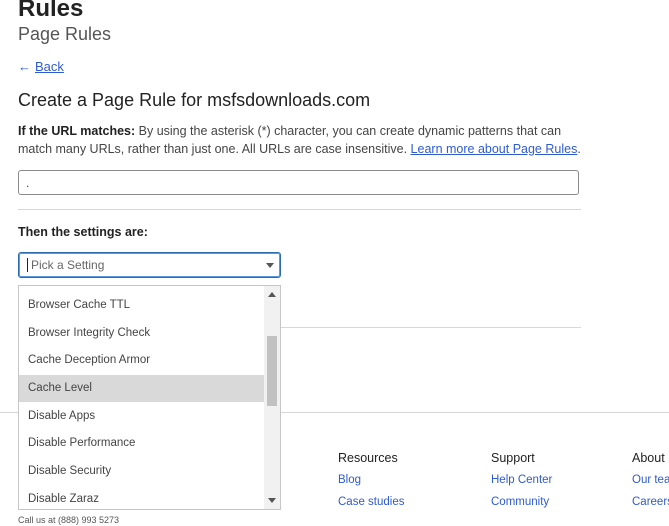 The width and height of the screenshot is (669, 526). What do you see at coordinates (520, 502) in the screenshot?
I see `footer-link-community: Community` at bounding box center [520, 502].